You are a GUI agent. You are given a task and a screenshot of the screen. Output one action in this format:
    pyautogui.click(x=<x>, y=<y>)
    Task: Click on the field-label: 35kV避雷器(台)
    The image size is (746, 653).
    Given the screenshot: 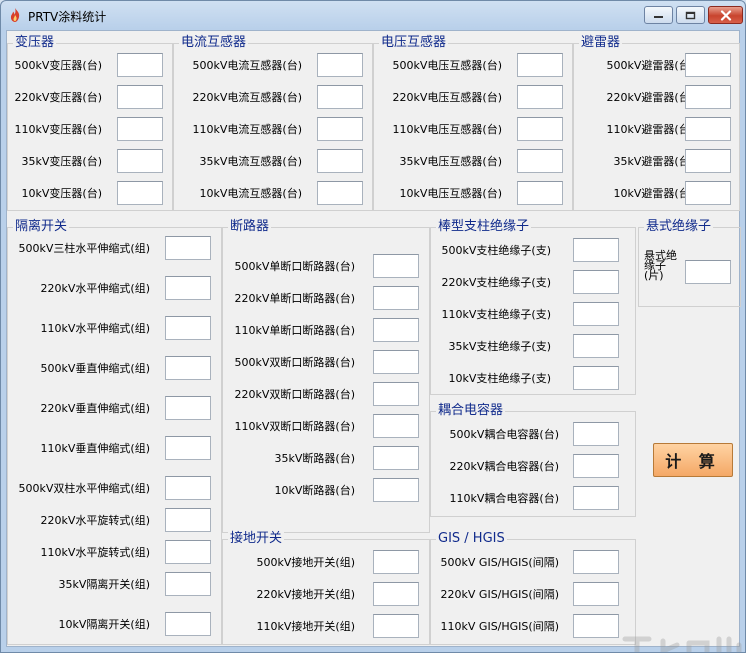 What is the action you would take?
    pyautogui.click(x=653, y=161)
    